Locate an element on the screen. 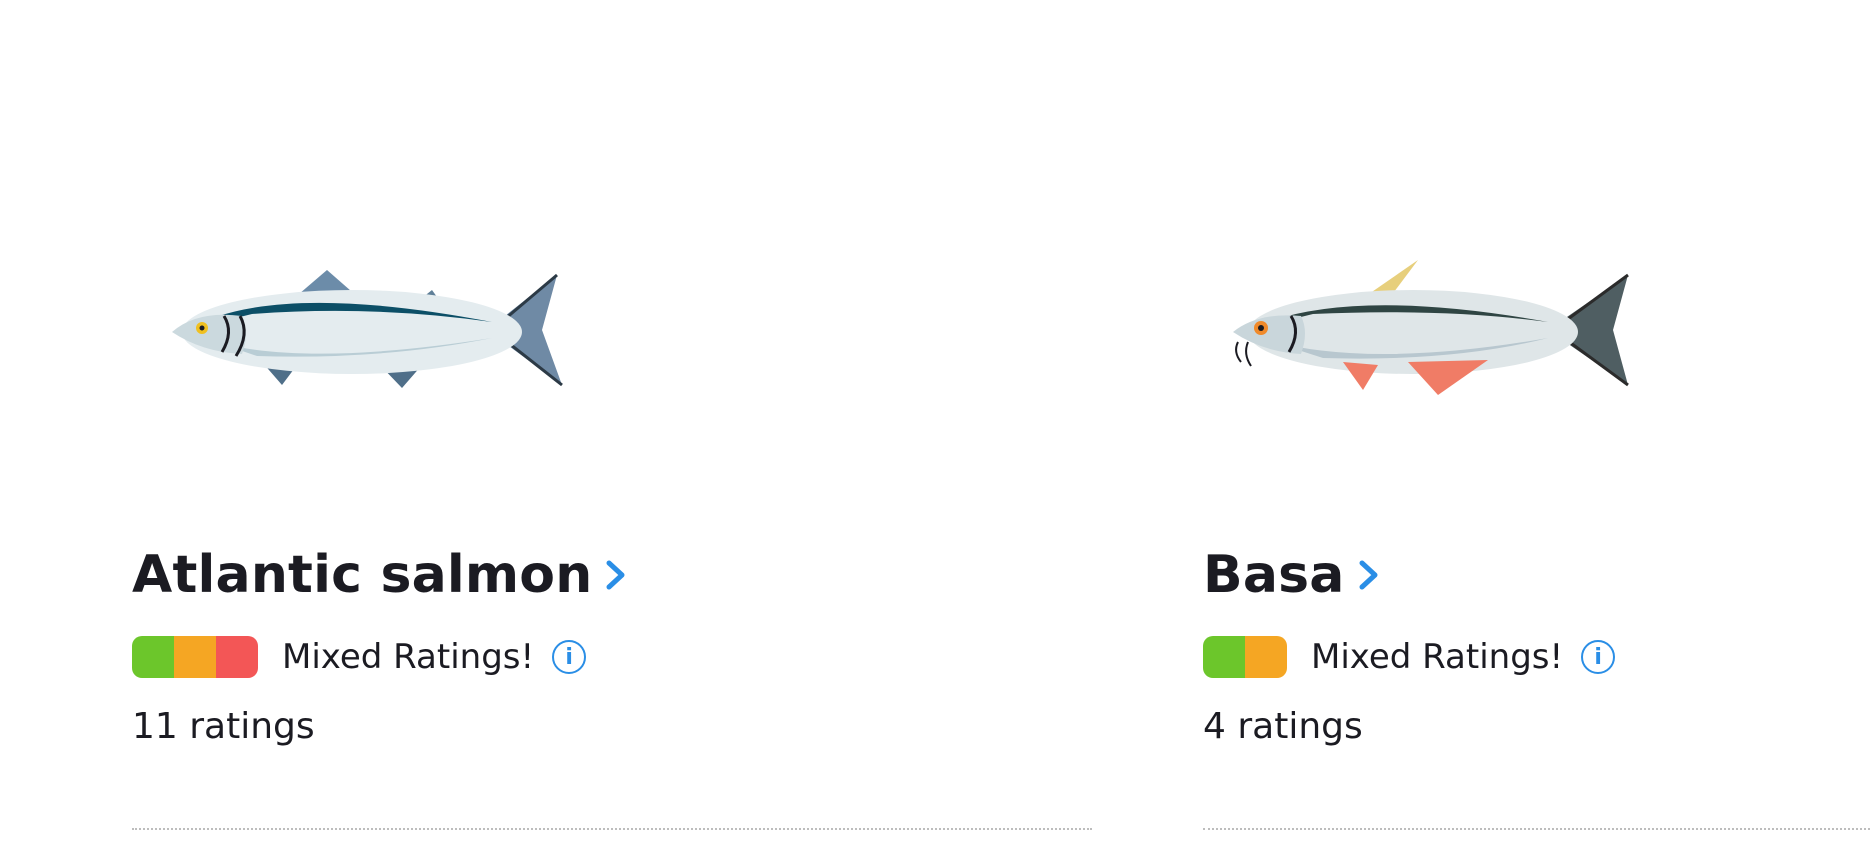  ratings-count: 4 ratings is located at coordinates (1283, 726).